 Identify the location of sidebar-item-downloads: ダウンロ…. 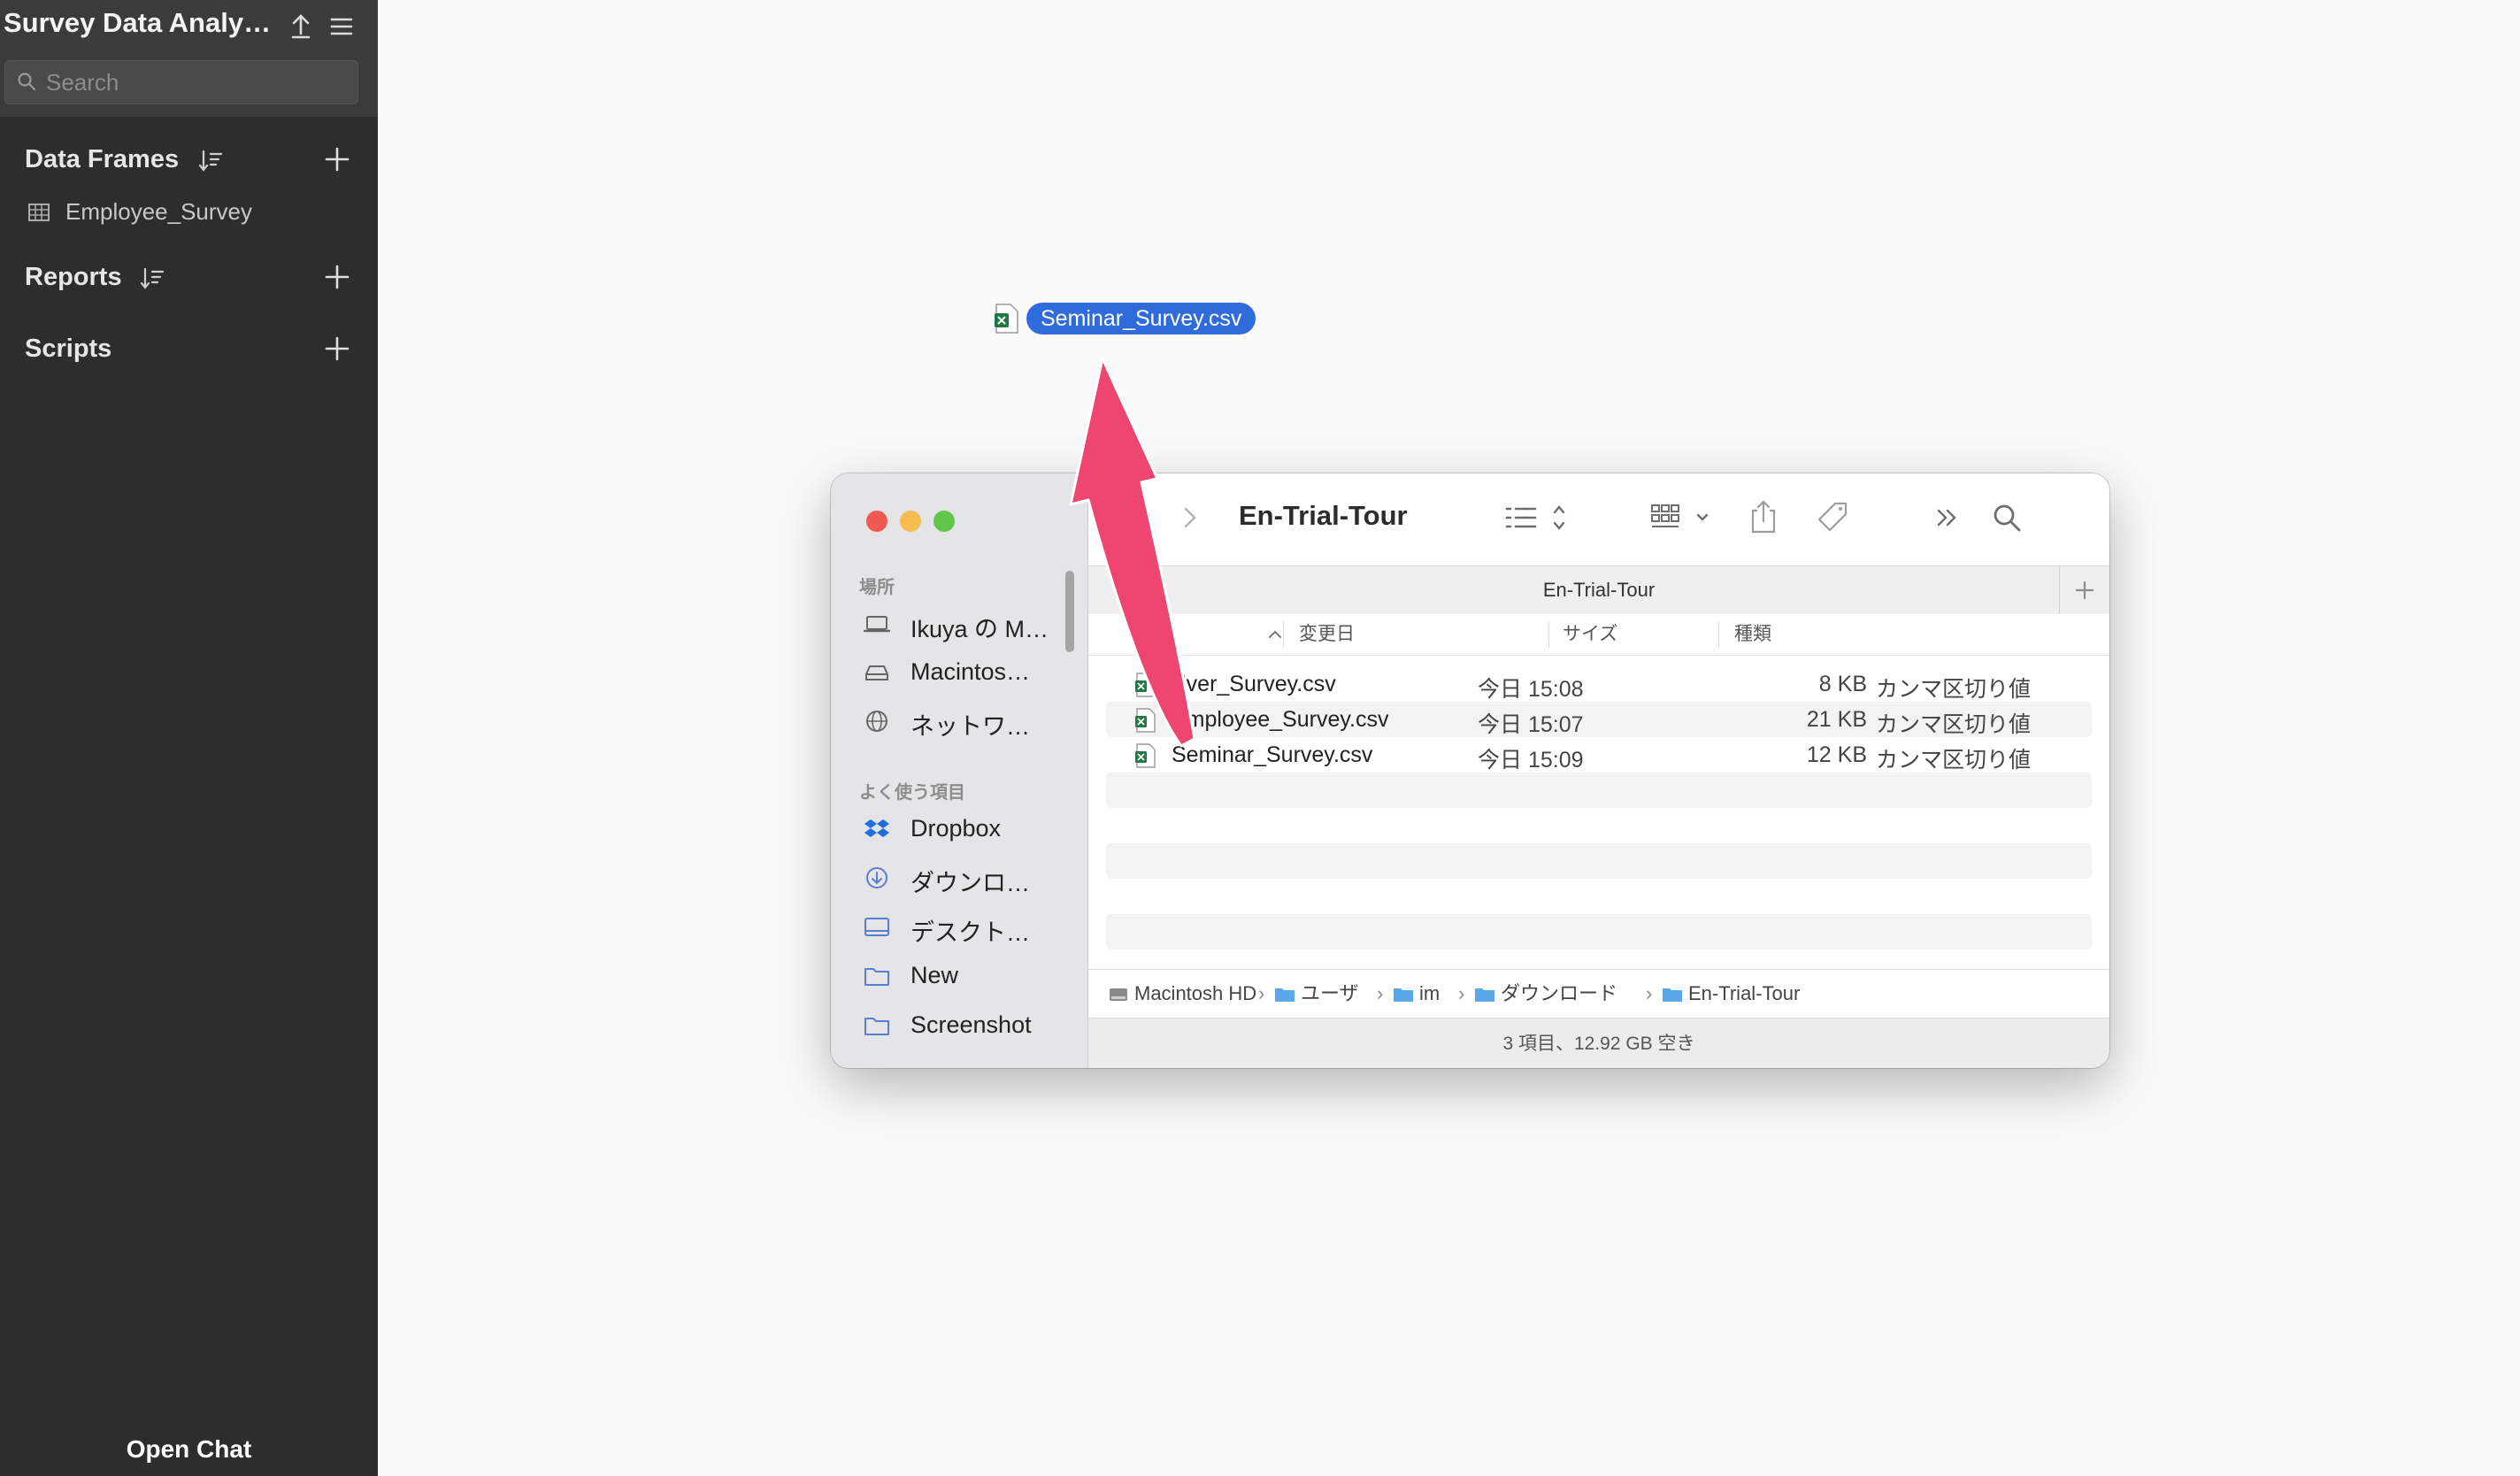
(969, 877).